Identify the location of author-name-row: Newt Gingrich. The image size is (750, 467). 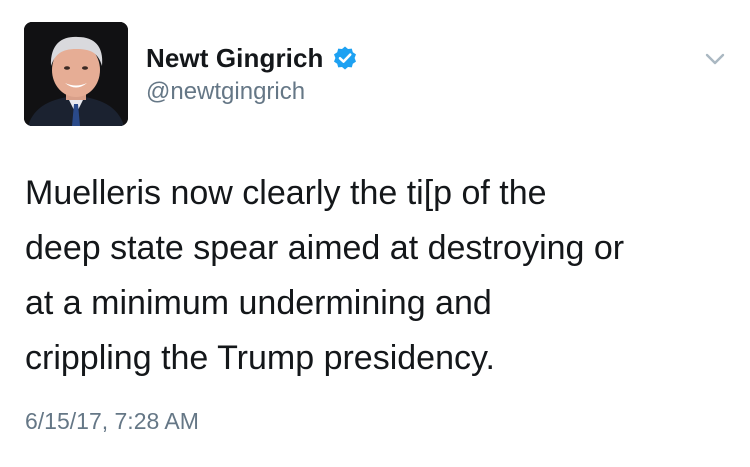
(252, 58).